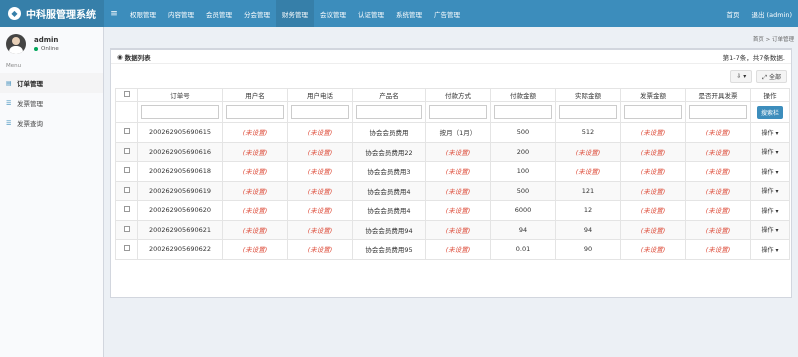 The image size is (798, 357). I want to click on table-cell: 200262905690621, so click(180, 229).